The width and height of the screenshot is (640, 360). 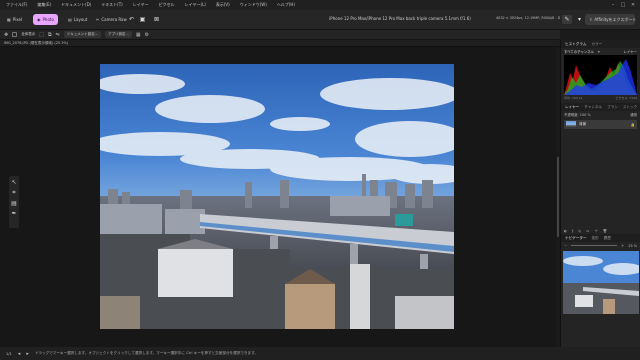 What do you see at coordinates (583, 124) in the screenshot?
I see `layer-name: 背景` at bounding box center [583, 124].